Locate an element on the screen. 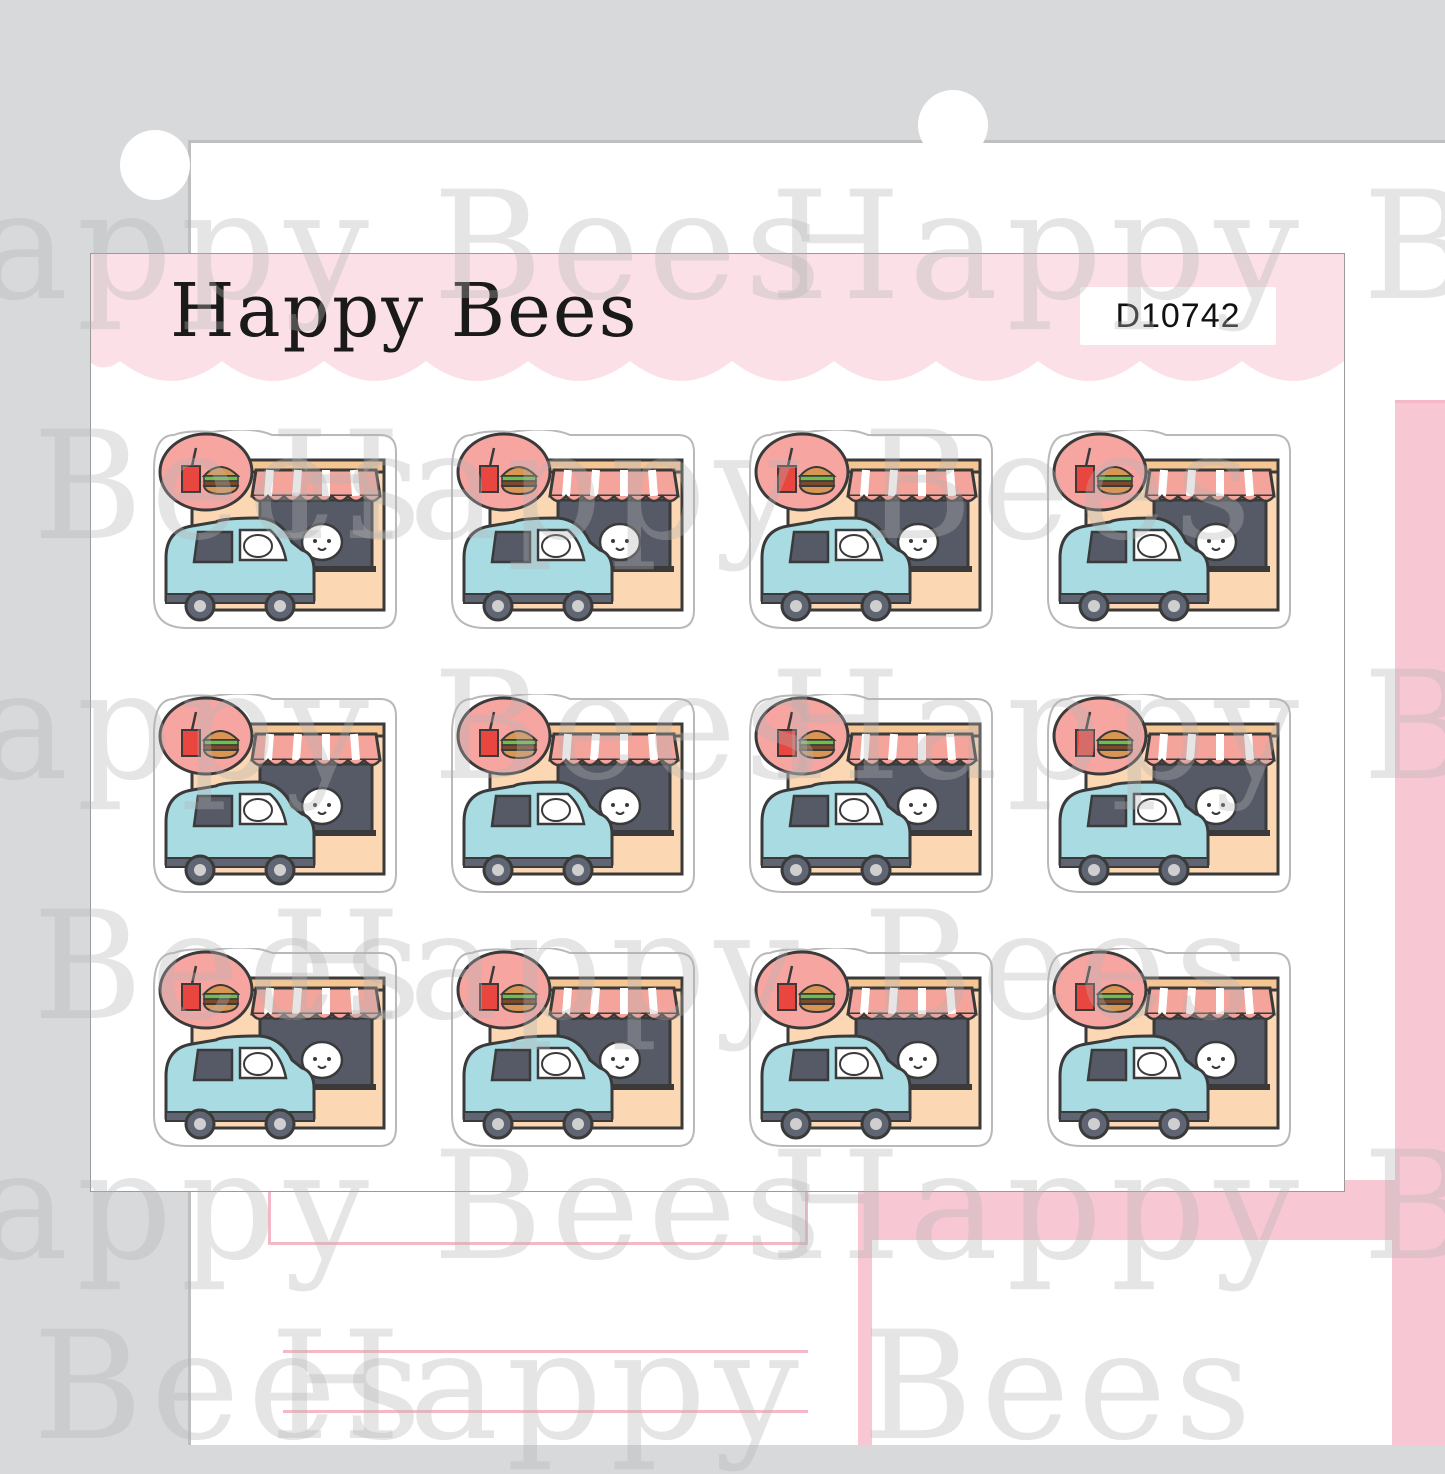  planner-pink-block-inner is located at coordinates (1132, 1342).